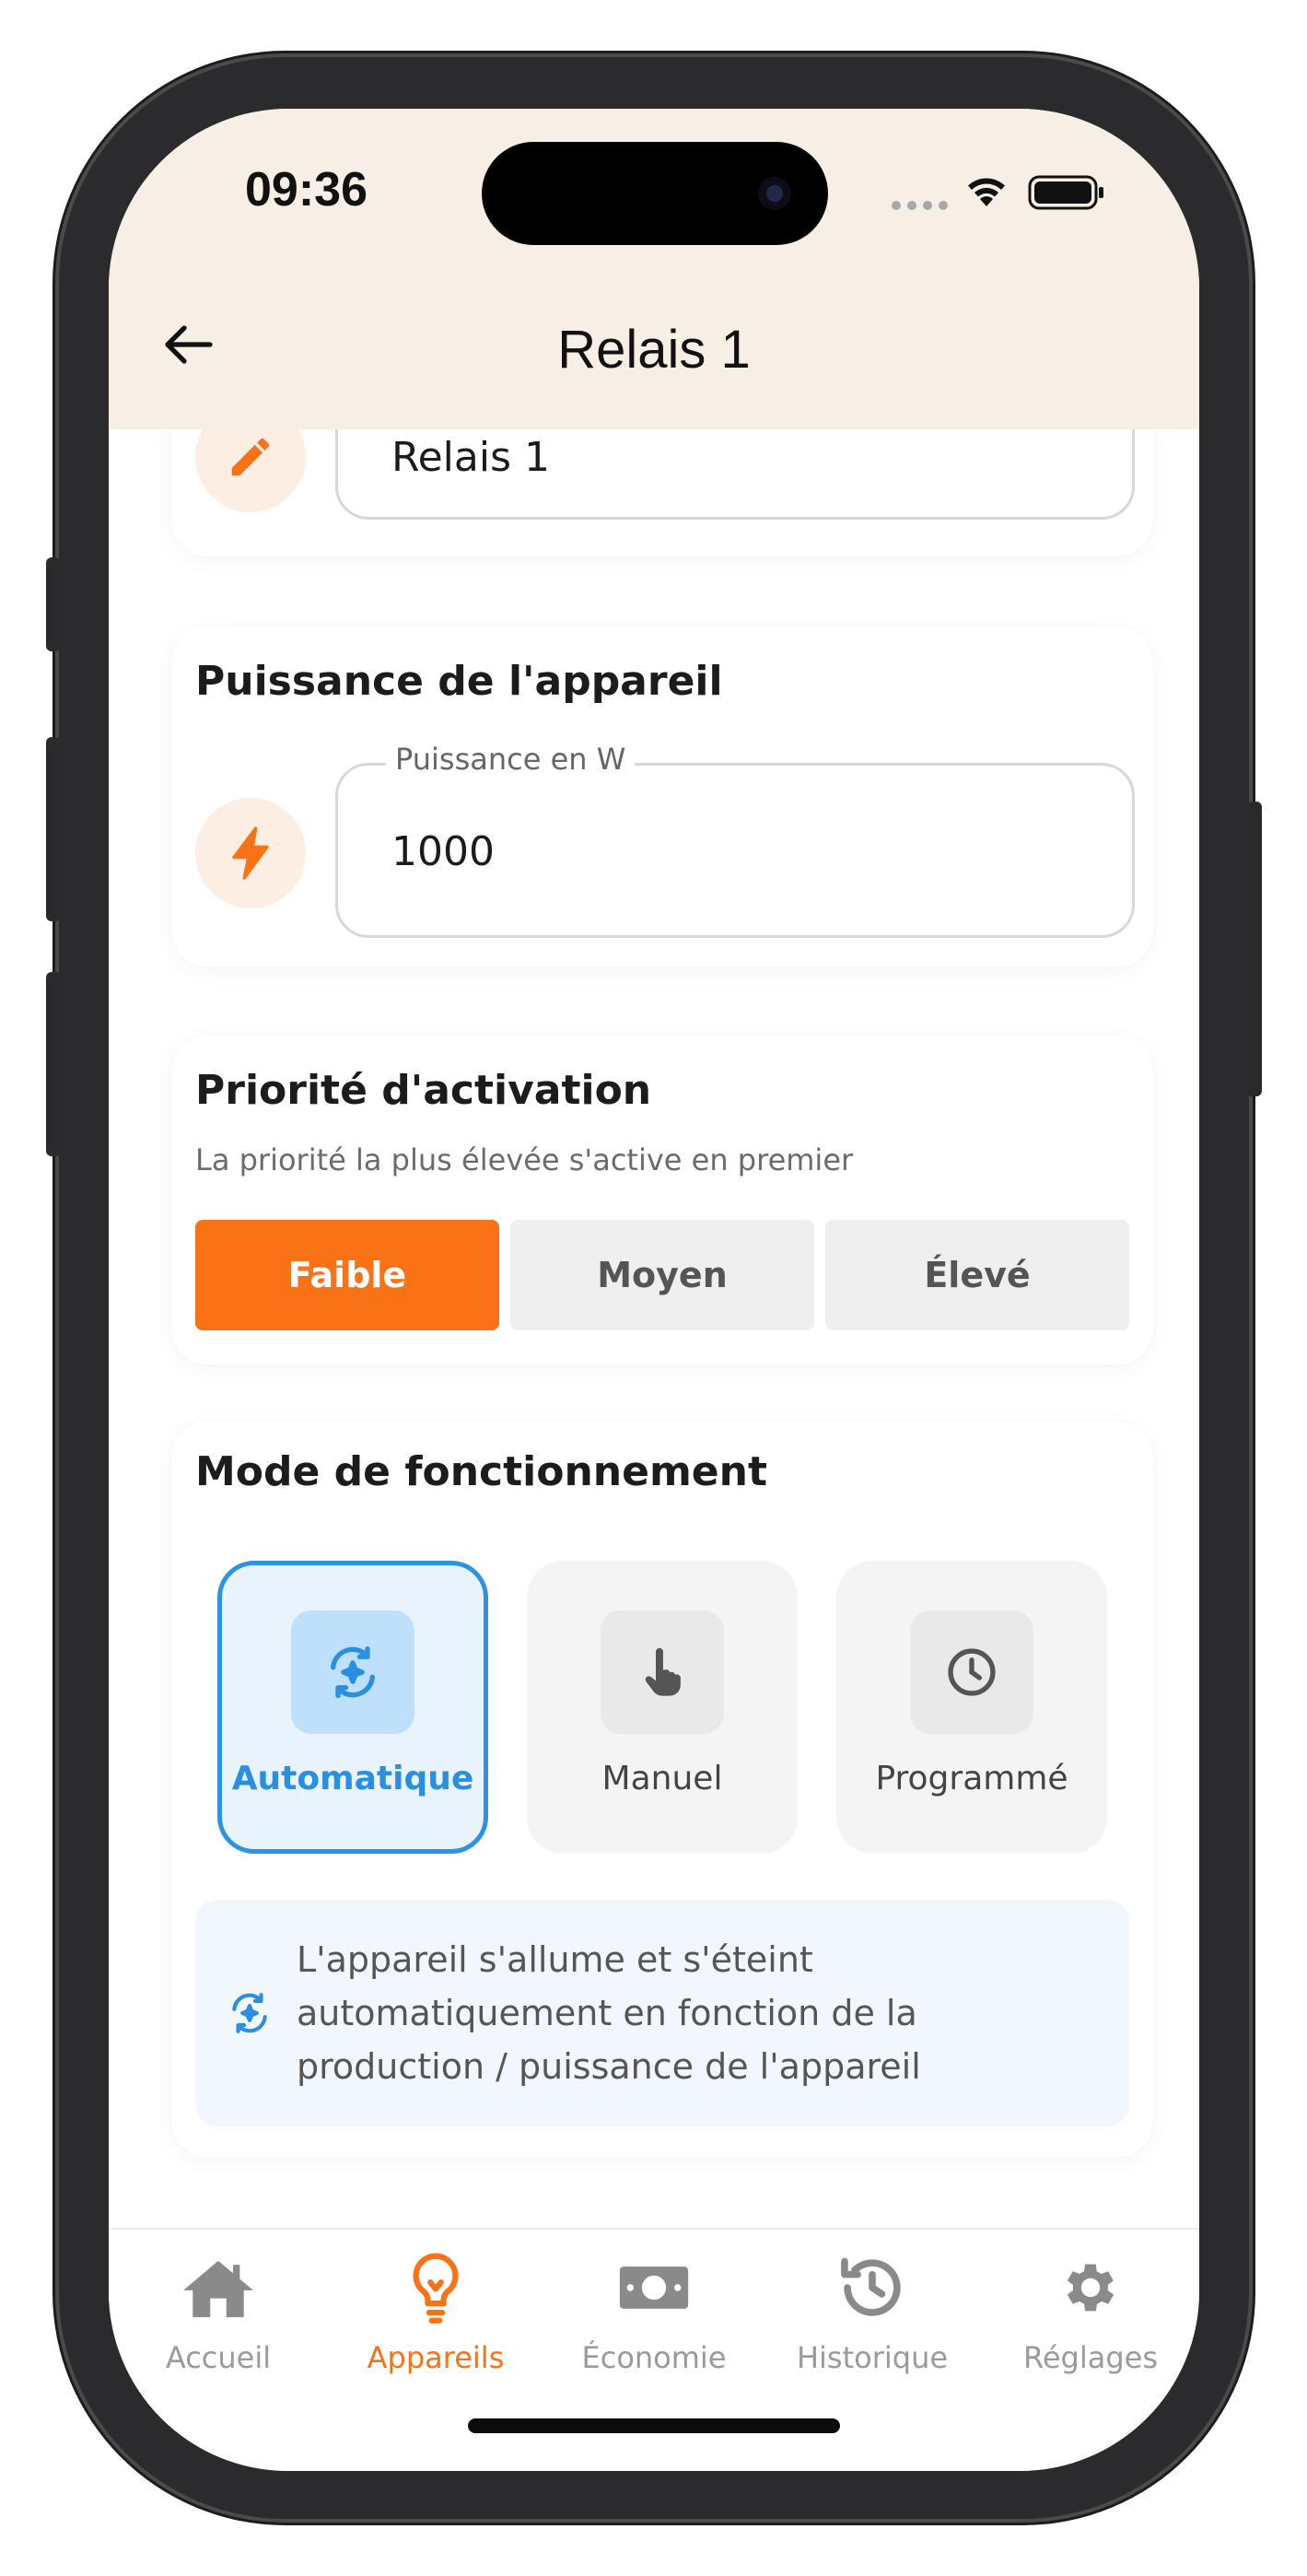 The image size is (1307, 2576). I want to click on lightbulb-icon, so click(436, 2288).